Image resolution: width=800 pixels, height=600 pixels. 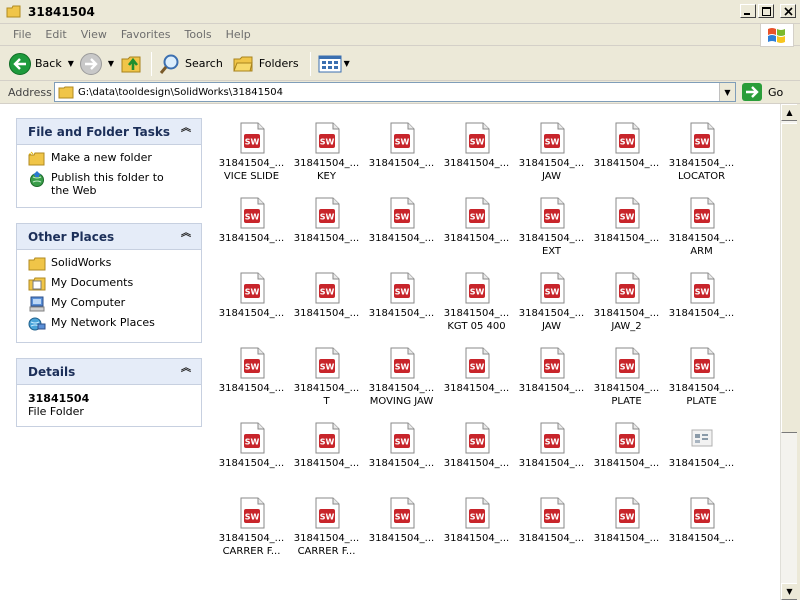 What do you see at coordinates (97, 64) in the screenshot?
I see `forward-button: ▼` at bounding box center [97, 64].